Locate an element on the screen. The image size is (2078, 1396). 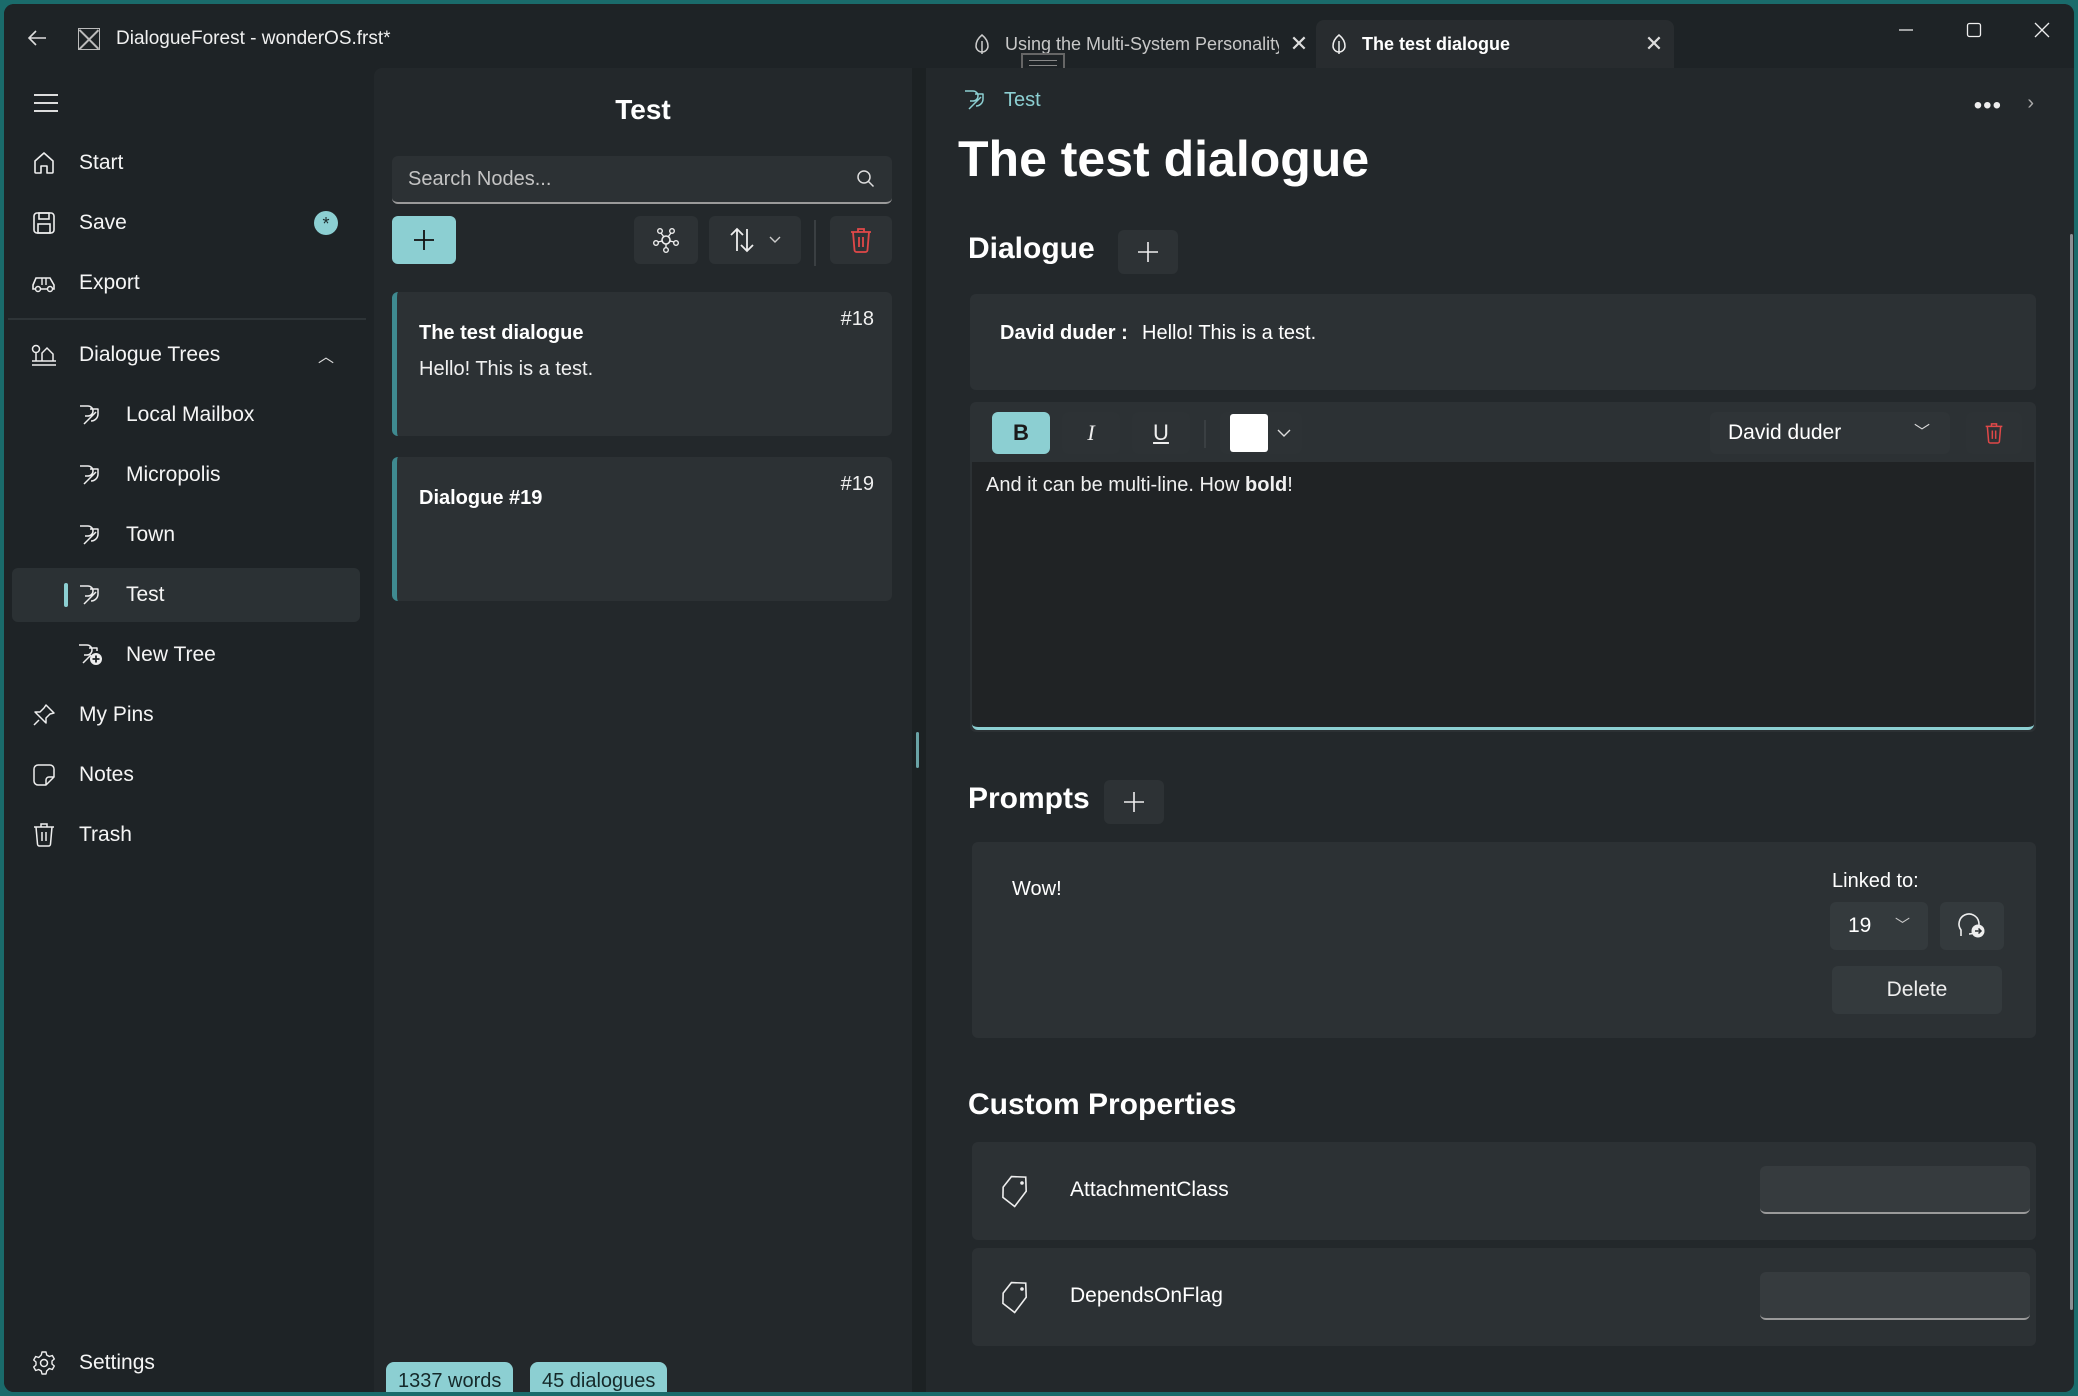
tab-multi-system: Using the Multi-System Personality ✕ is located at coordinates (1139, 44).